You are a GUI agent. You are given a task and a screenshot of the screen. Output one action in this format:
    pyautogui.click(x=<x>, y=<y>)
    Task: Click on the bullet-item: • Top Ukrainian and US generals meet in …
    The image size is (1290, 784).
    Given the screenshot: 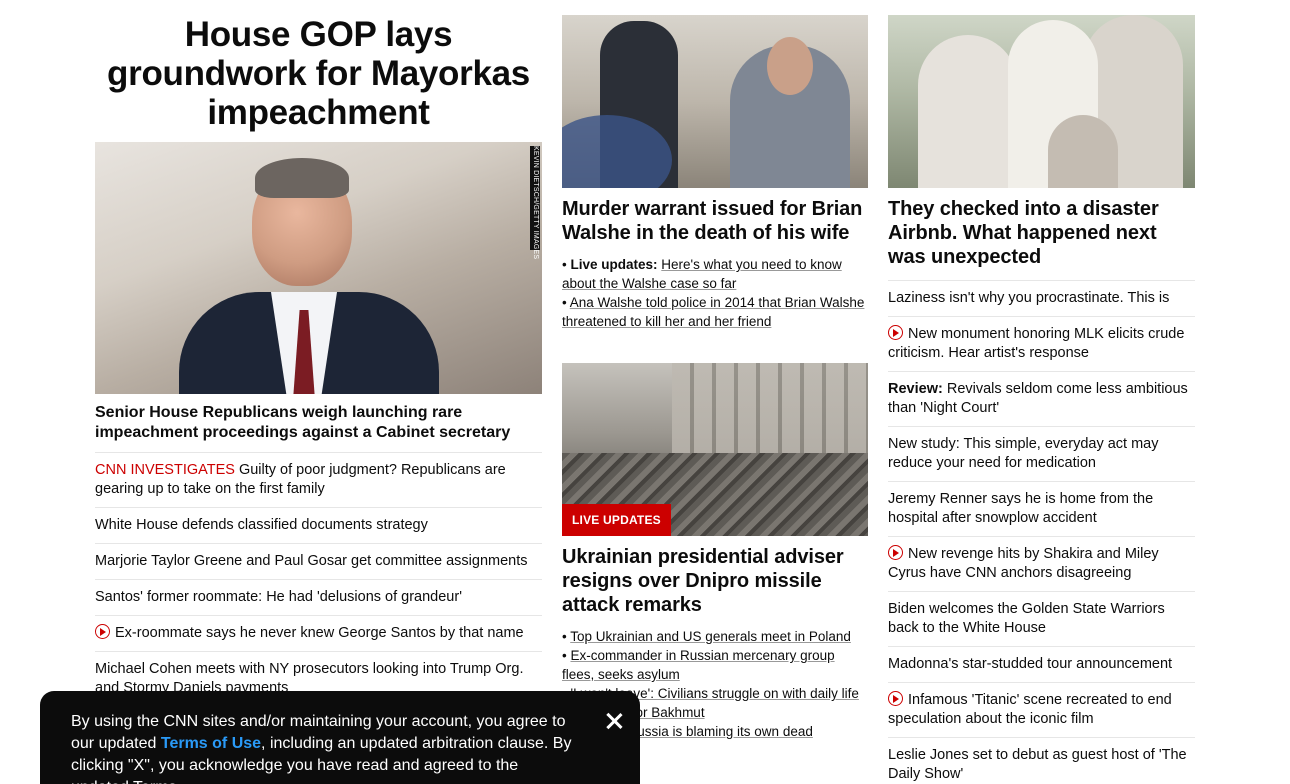 What is the action you would take?
    pyautogui.click(x=715, y=636)
    